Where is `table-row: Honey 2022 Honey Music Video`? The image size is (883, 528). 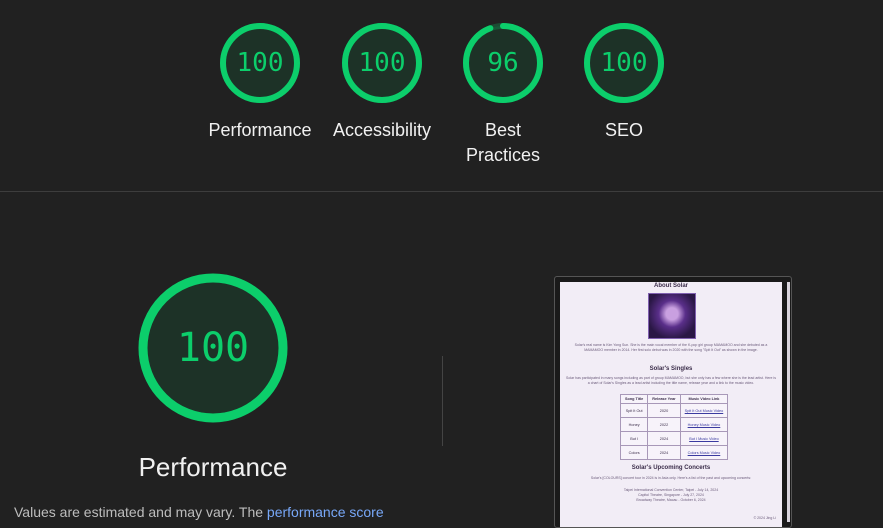
table-row: Honey 2022 Honey Music Video is located at coordinates (674, 424).